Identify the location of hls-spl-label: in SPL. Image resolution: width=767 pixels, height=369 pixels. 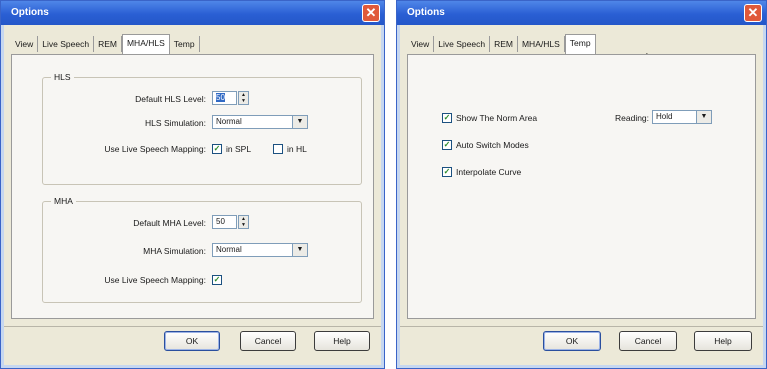
(239, 149).